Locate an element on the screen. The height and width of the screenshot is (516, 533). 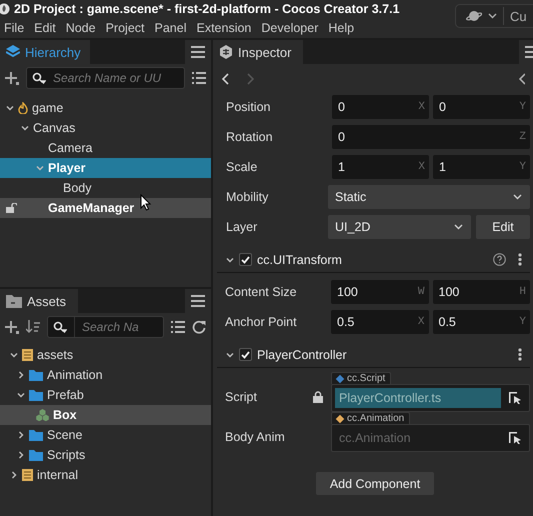
tree-item: Scripts is located at coordinates (105, 455).